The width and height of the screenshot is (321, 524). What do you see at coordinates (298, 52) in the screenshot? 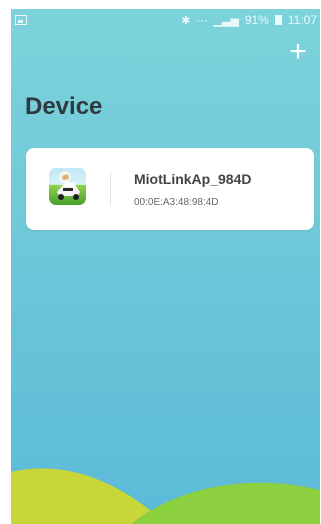
I see `plus-icon: +` at bounding box center [298, 52].